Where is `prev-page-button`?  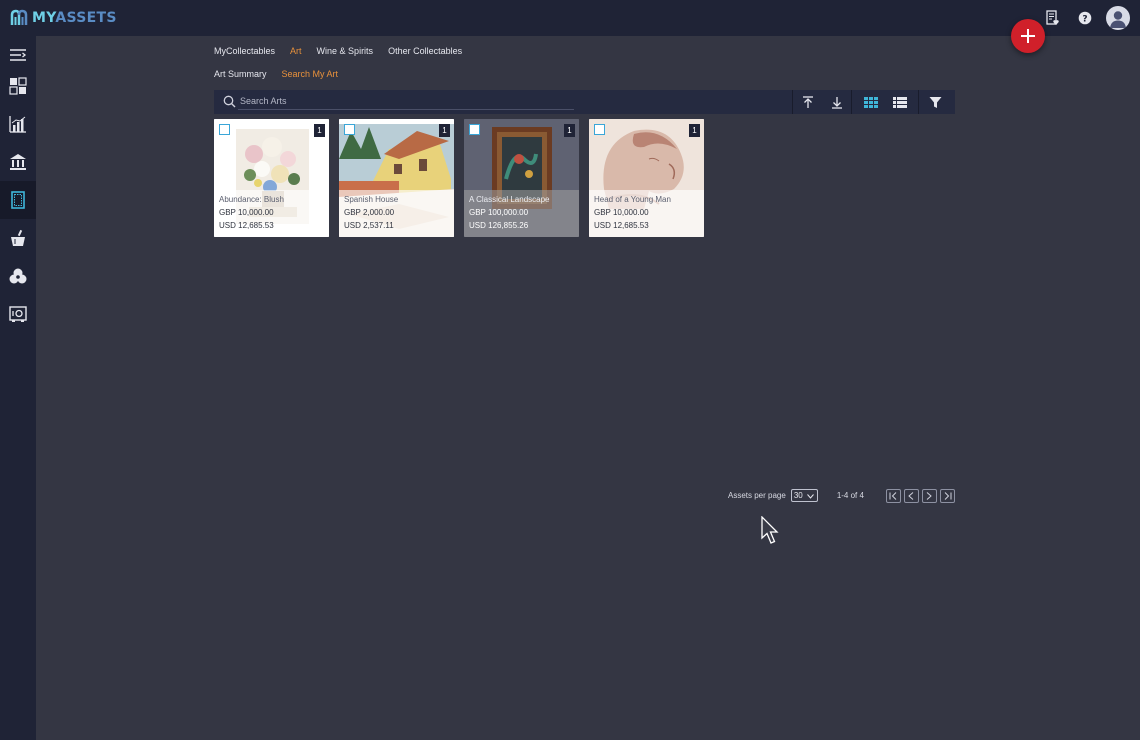 prev-page-button is located at coordinates (911, 495).